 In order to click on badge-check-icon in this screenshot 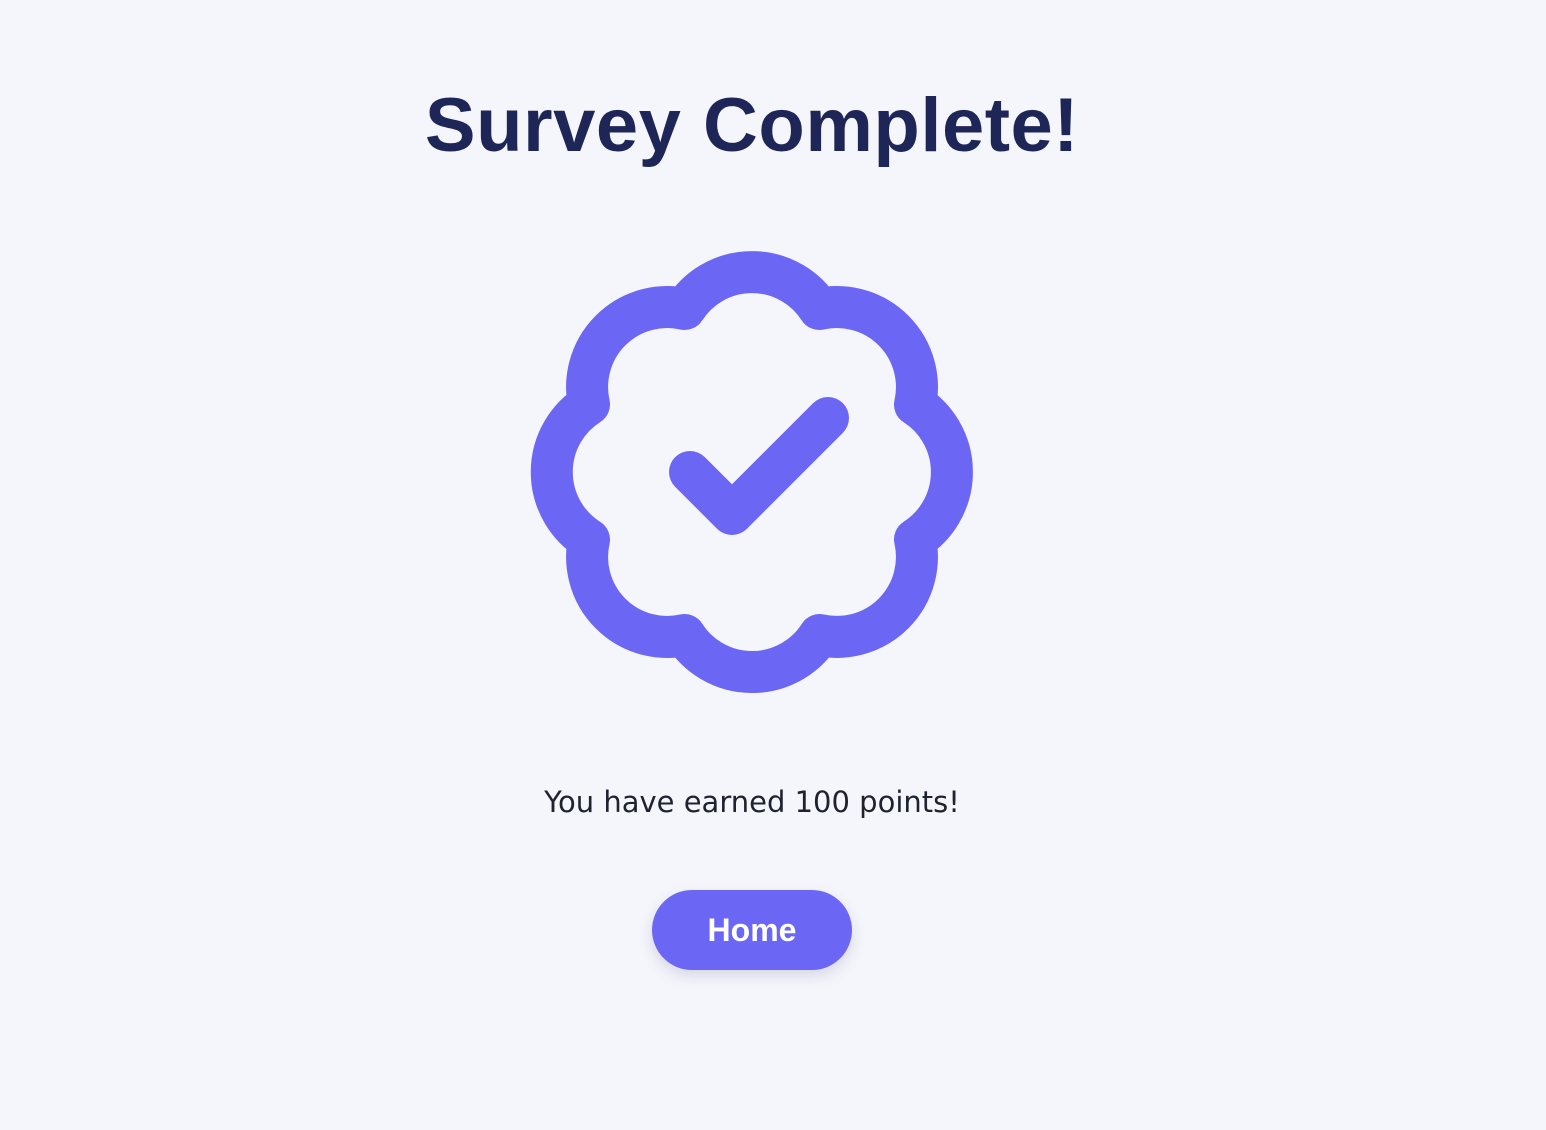, I will do `click(751, 472)`.